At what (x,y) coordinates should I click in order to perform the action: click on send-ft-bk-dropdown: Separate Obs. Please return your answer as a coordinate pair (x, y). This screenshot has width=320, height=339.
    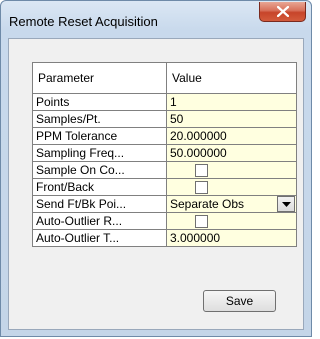
    Looking at the image, I should click on (233, 204).